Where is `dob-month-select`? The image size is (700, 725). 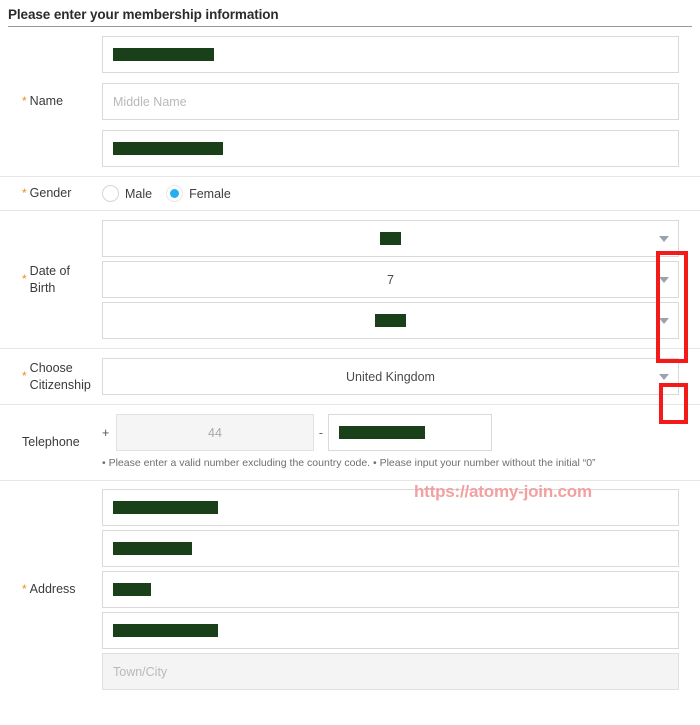 dob-month-select is located at coordinates (390, 238).